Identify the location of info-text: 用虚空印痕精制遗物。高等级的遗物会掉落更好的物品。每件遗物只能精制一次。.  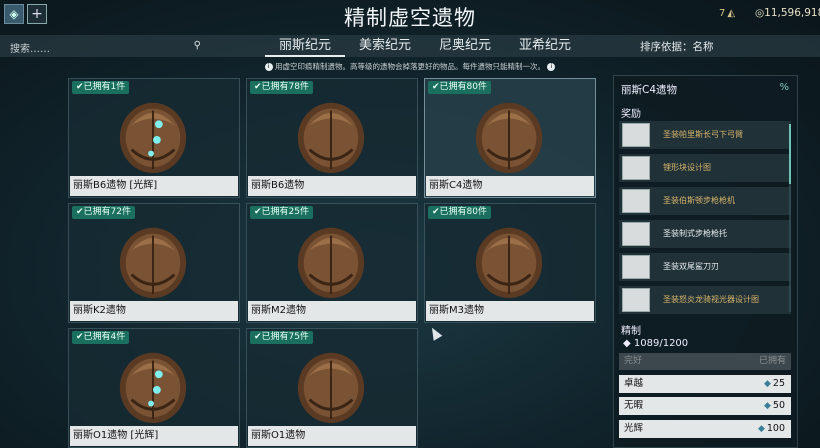
(410, 66).